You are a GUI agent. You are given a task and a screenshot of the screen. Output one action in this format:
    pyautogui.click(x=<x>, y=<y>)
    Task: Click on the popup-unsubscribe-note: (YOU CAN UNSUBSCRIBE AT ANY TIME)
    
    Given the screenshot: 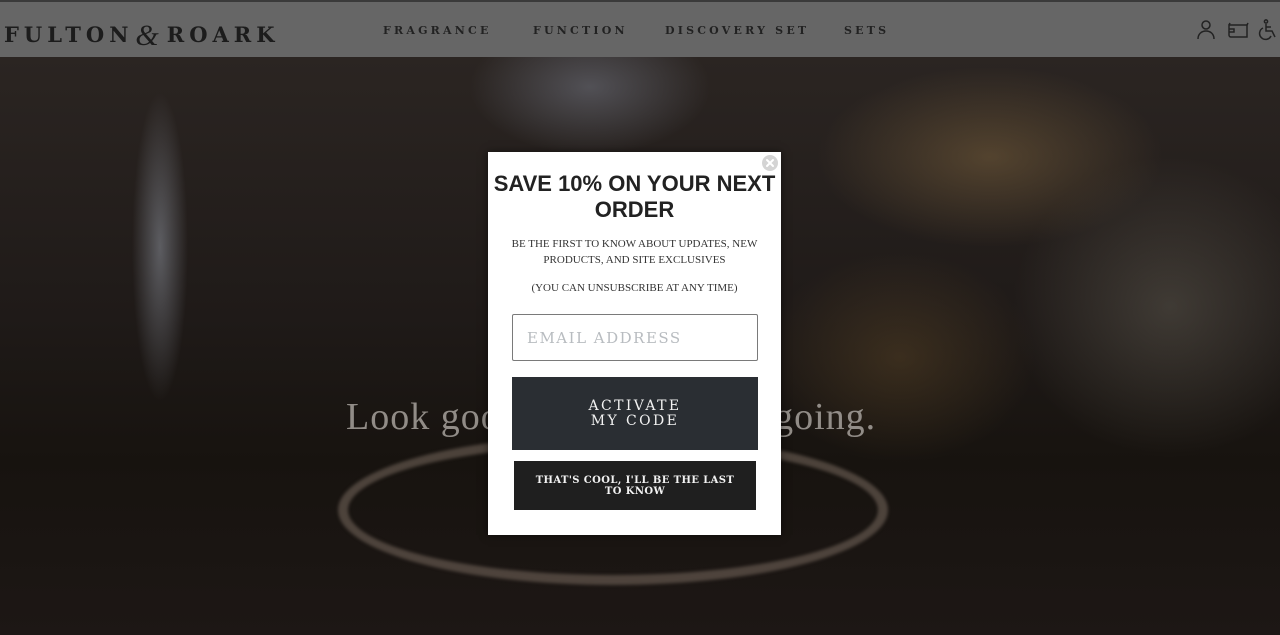 What is the action you would take?
    pyautogui.click(x=634, y=288)
    